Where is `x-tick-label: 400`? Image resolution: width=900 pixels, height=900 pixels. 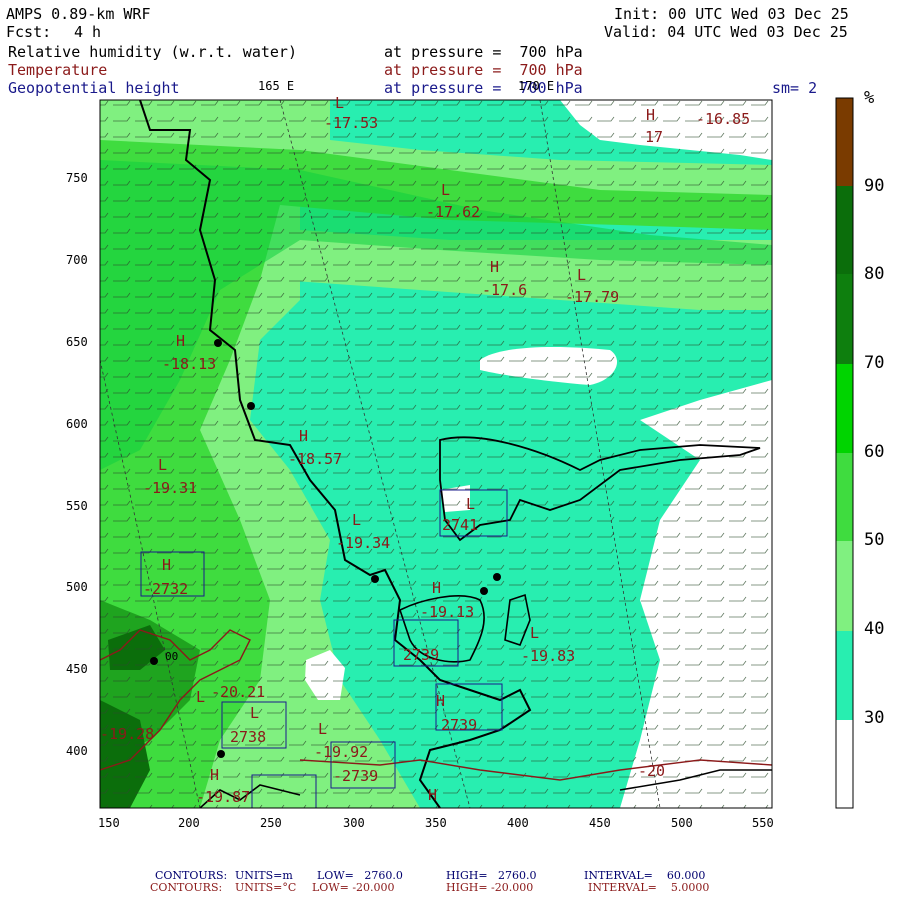
x-tick-label: 400 is located at coordinates (518, 823).